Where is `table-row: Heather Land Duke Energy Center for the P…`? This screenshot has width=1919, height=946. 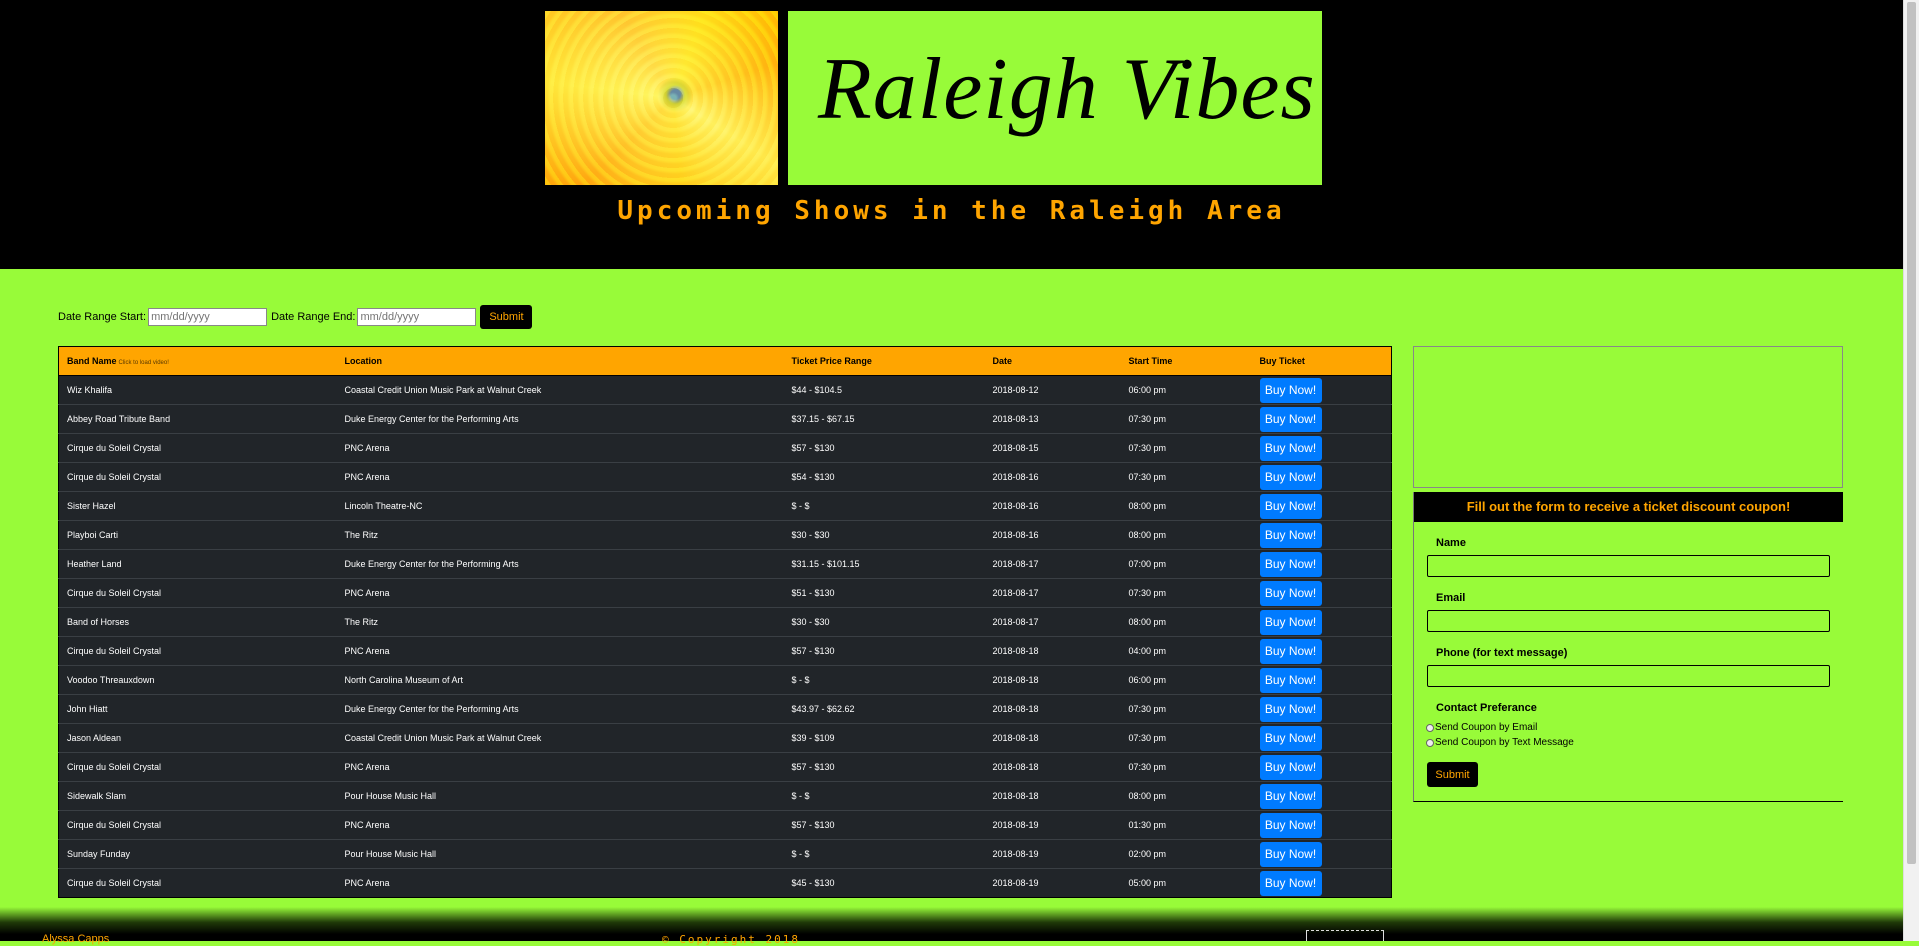
table-row: Heather Land Duke Energy Center for the P… is located at coordinates (725, 564).